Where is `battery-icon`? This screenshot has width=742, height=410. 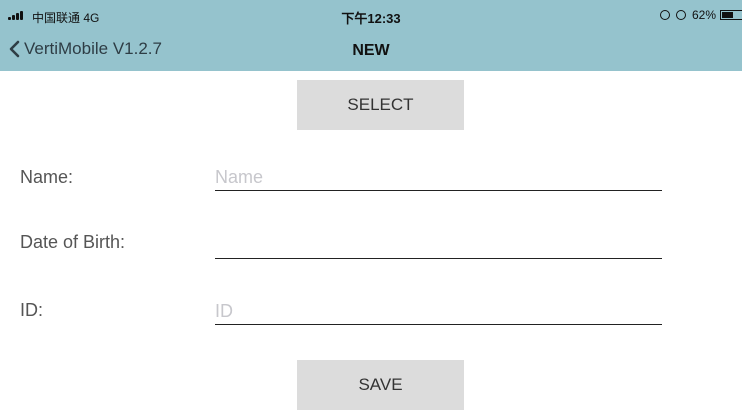 battery-icon is located at coordinates (731, 15).